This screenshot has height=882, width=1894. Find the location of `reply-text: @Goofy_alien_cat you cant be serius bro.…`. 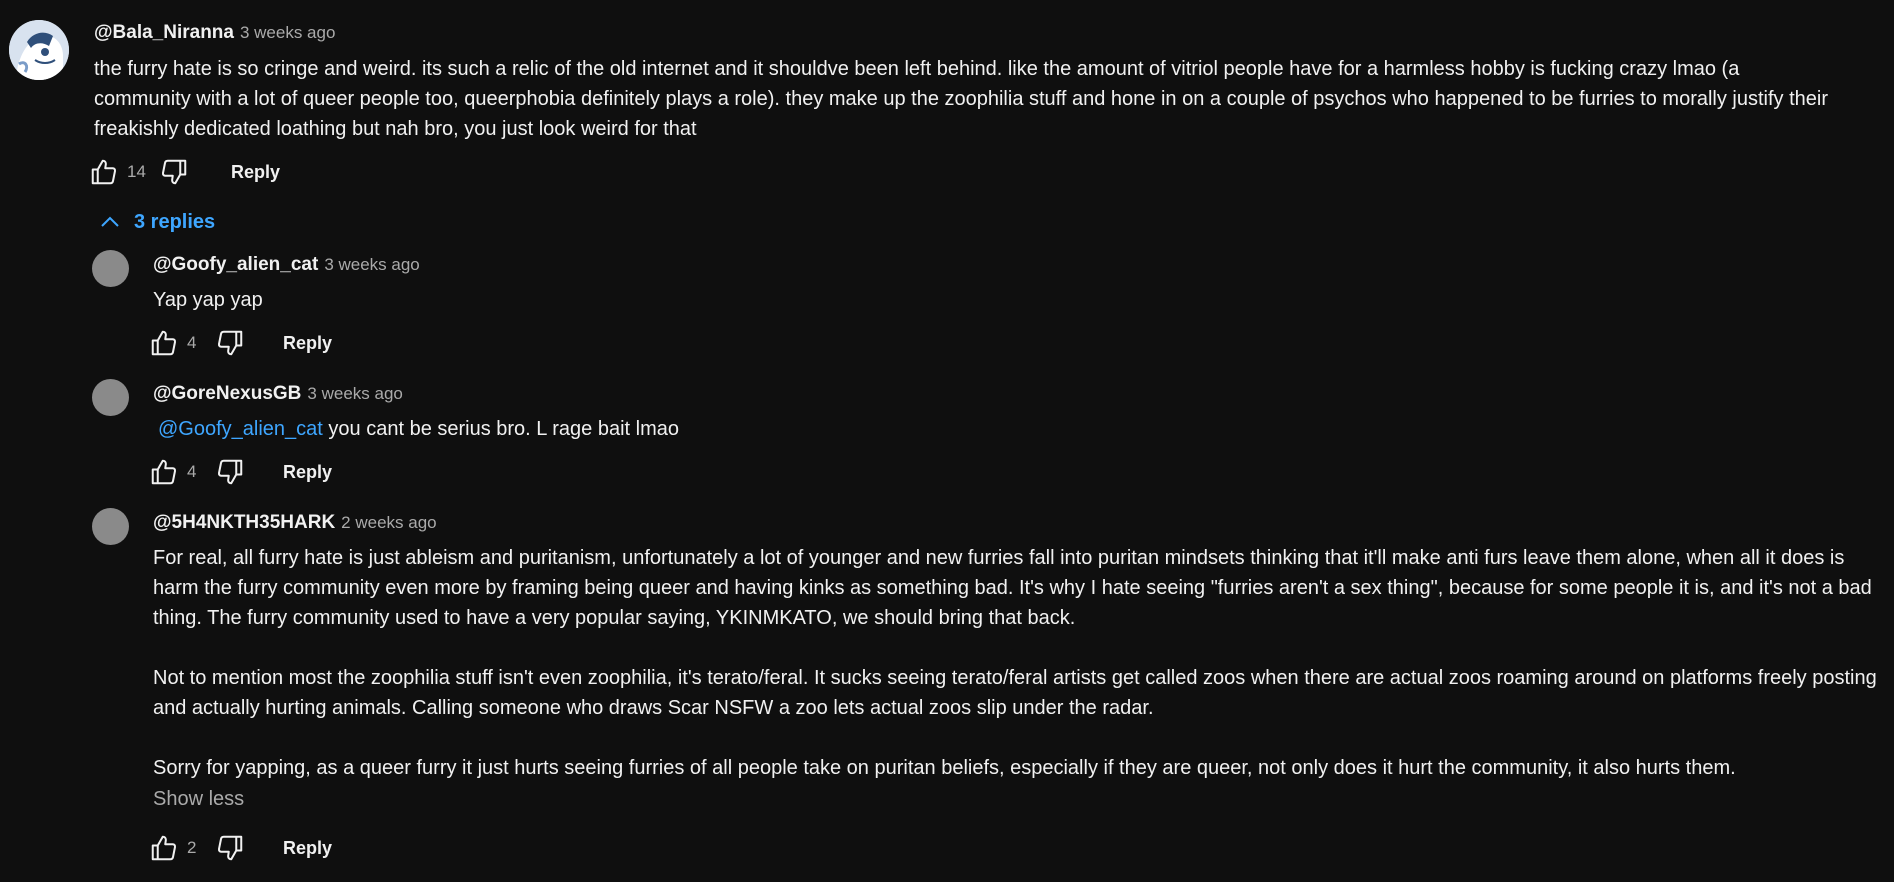

reply-text: @Goofy_alien_cat you cant be serius bro.… is located at coordinates (418, 429).